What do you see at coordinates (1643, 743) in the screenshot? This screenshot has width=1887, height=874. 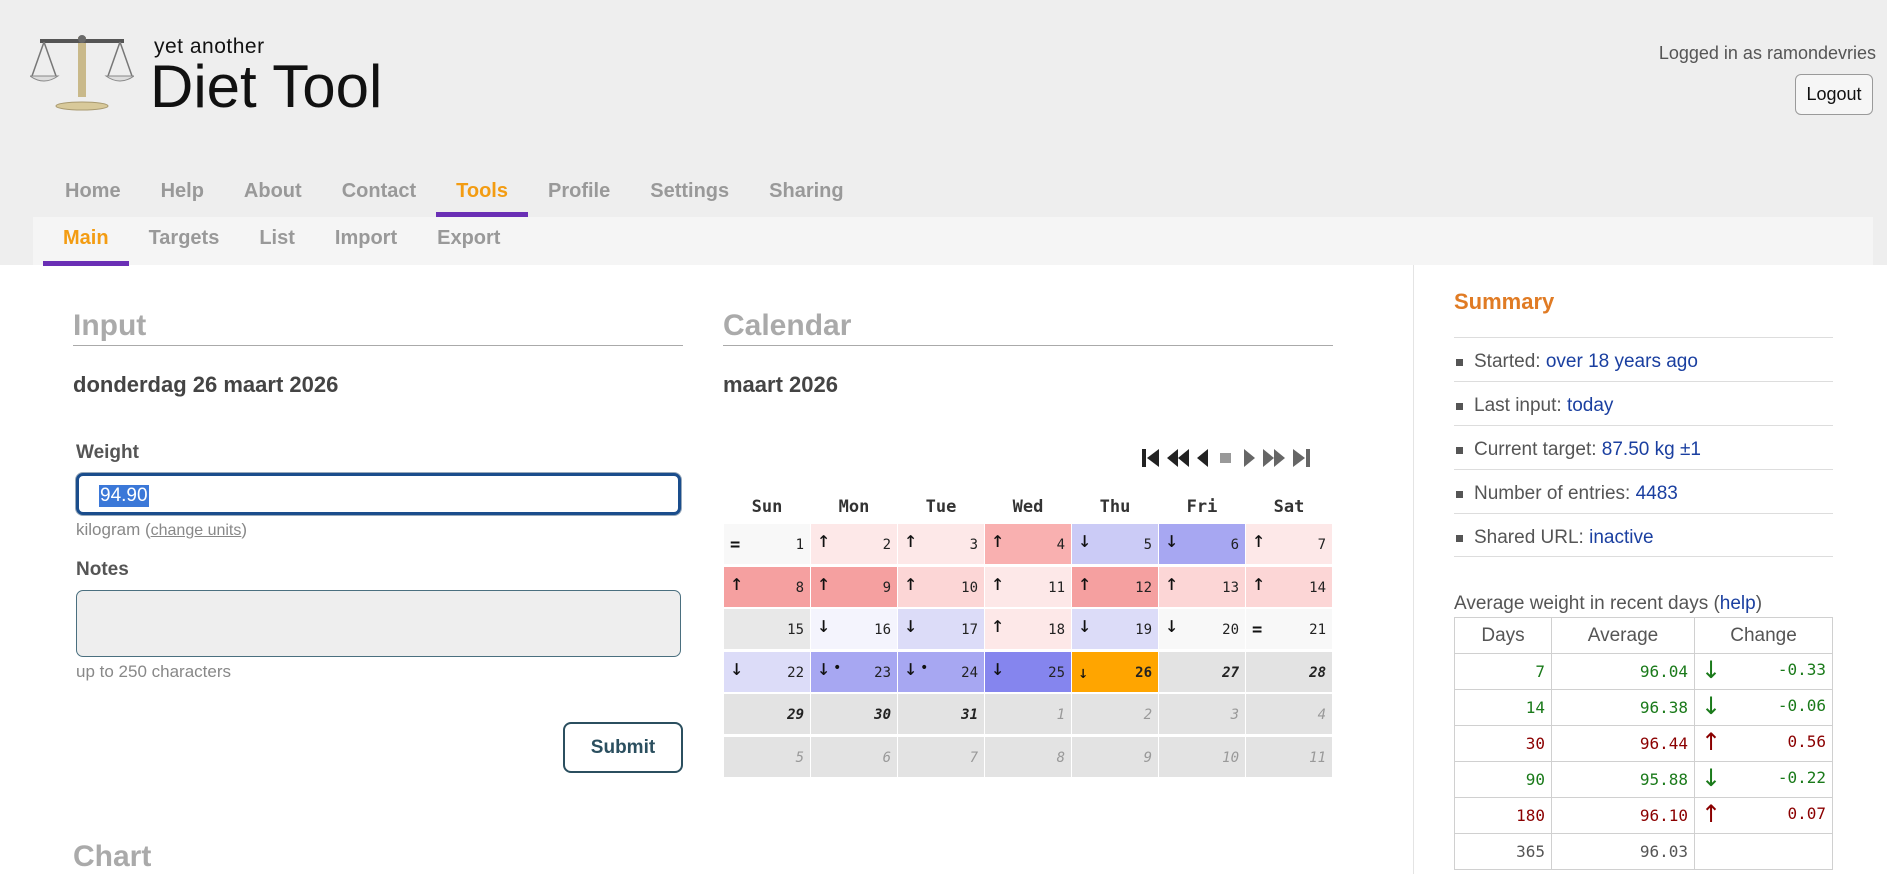 I see `table-row: 30 96.44 ↑ 0.56` at bounding box center [1643, 743].